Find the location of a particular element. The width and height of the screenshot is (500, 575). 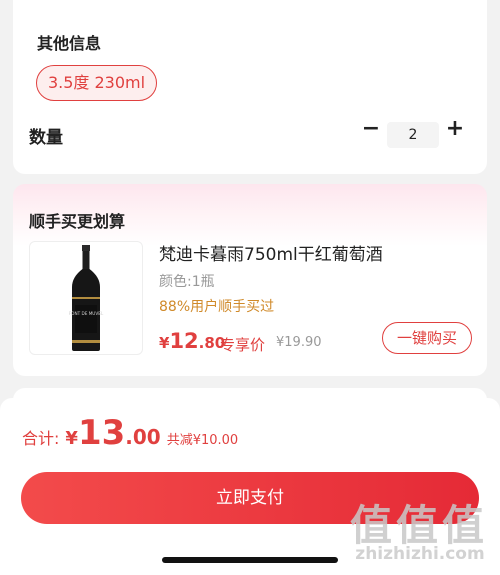

watermark-text: zhizhizhi.com is located at coordinates (420, 554).